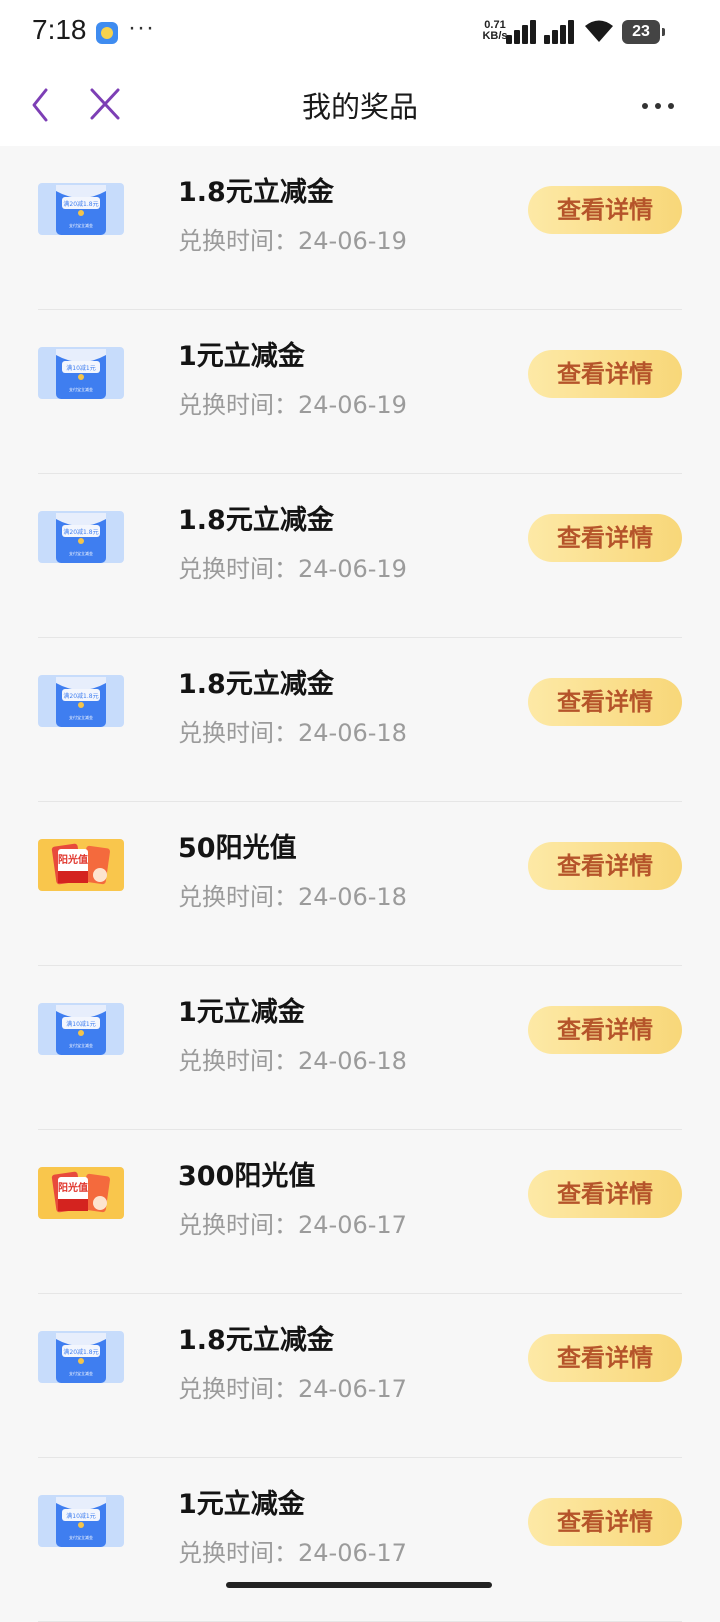  I want to click on wifi-icon, so click(599, 31).